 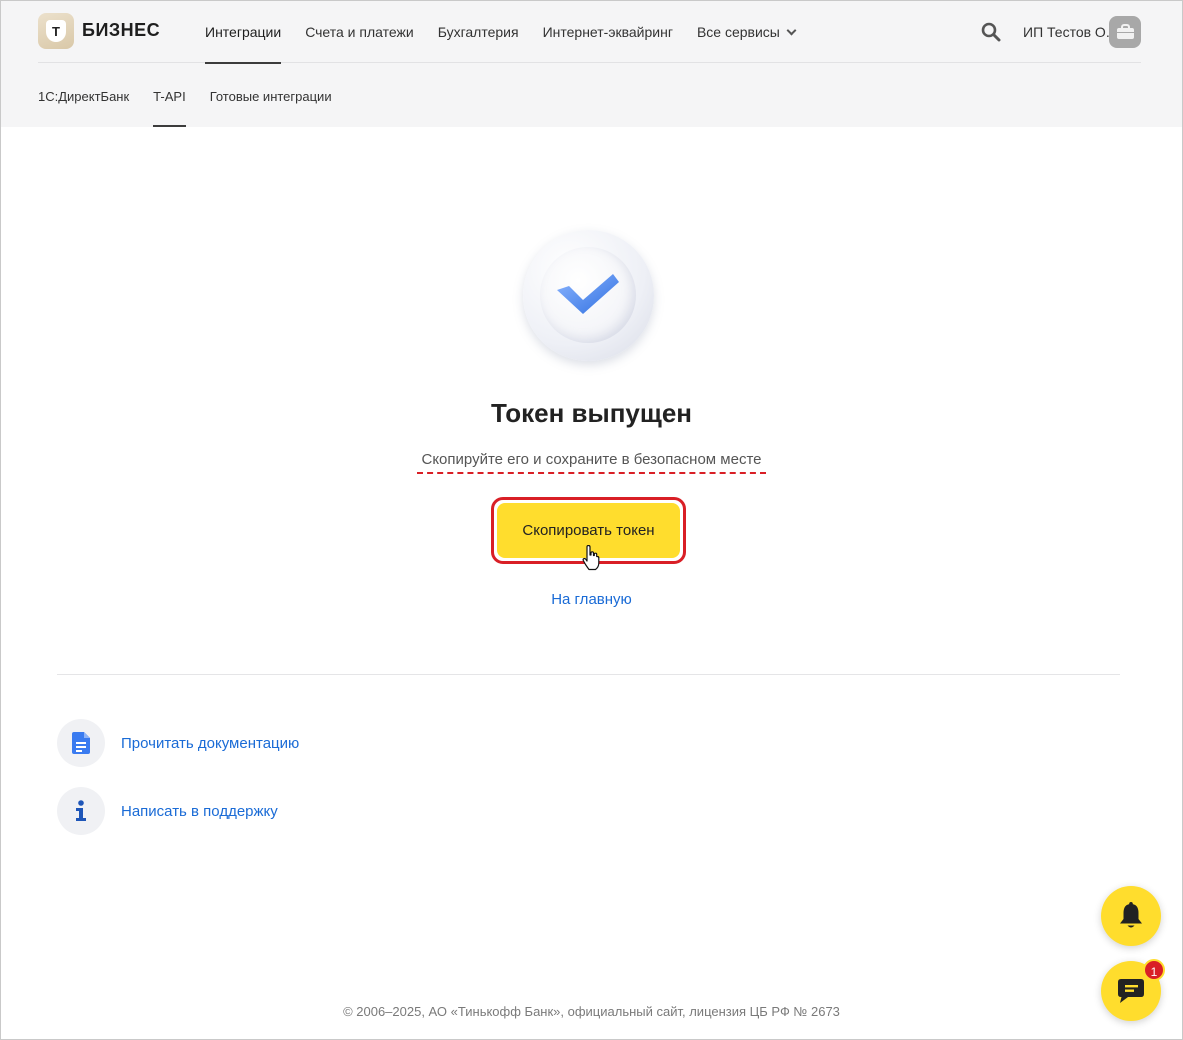 I want to click on help-row-support: Написать в поддержку, so click(x=167, y=811).